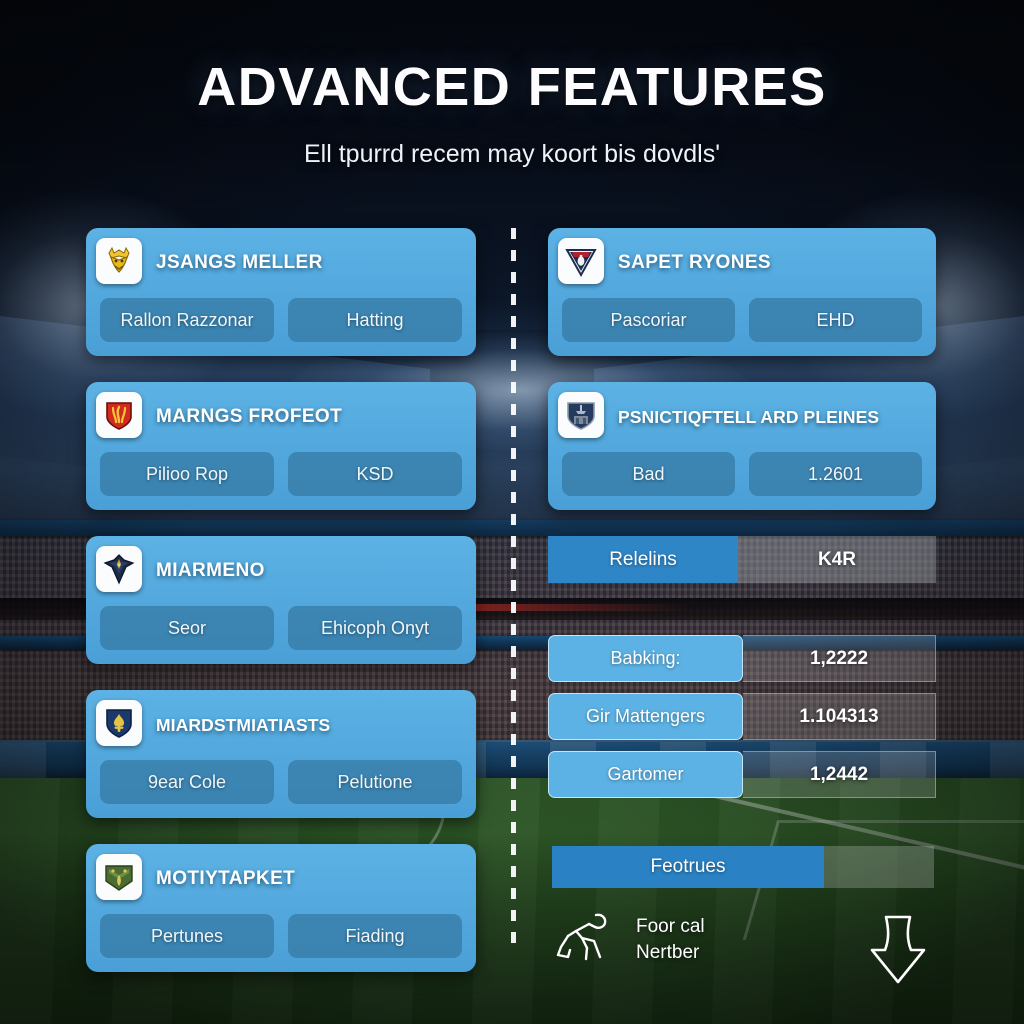  Describe the element at coordinates (119, 569) in the screenshot. I see `eagle-crest-icon` at that location.